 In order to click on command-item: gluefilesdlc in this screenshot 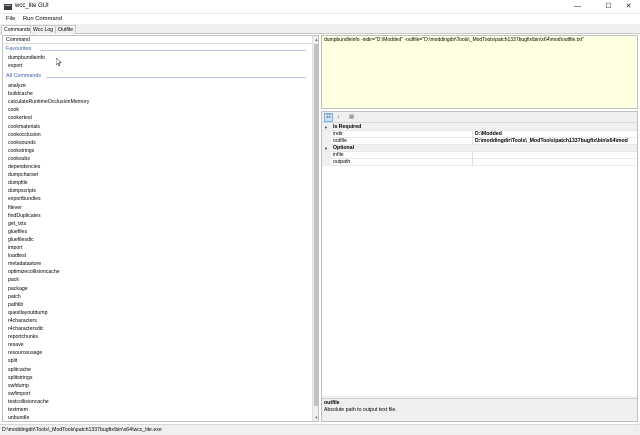, I will do `click(21, 241)`.